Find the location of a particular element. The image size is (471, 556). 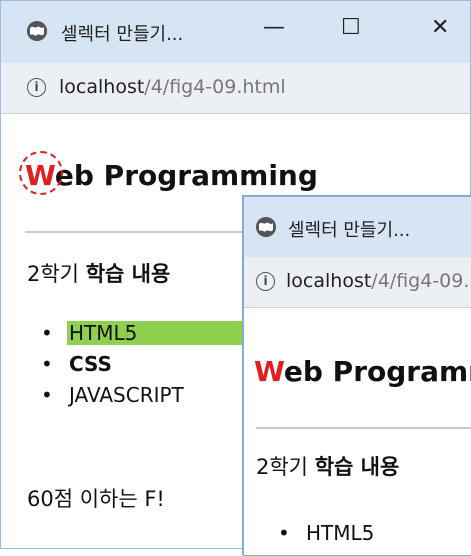

course-list: HTML5 is located at coordinates (326, 533).